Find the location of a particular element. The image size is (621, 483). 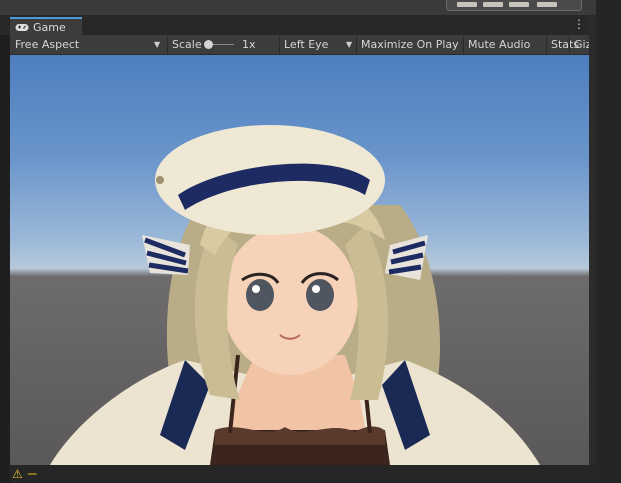

console-message: ー is located at coordinates (32, 474).